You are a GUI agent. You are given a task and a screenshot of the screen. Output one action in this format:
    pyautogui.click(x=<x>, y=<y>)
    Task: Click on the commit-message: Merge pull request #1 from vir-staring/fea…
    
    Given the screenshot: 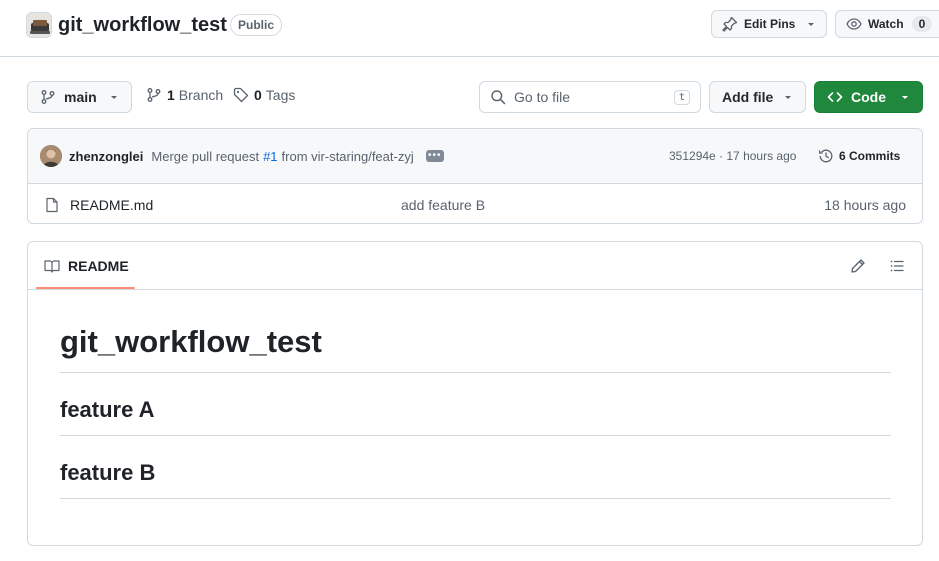 What is the action you would take?
    pyautogui.click(x=282, y=156)
    